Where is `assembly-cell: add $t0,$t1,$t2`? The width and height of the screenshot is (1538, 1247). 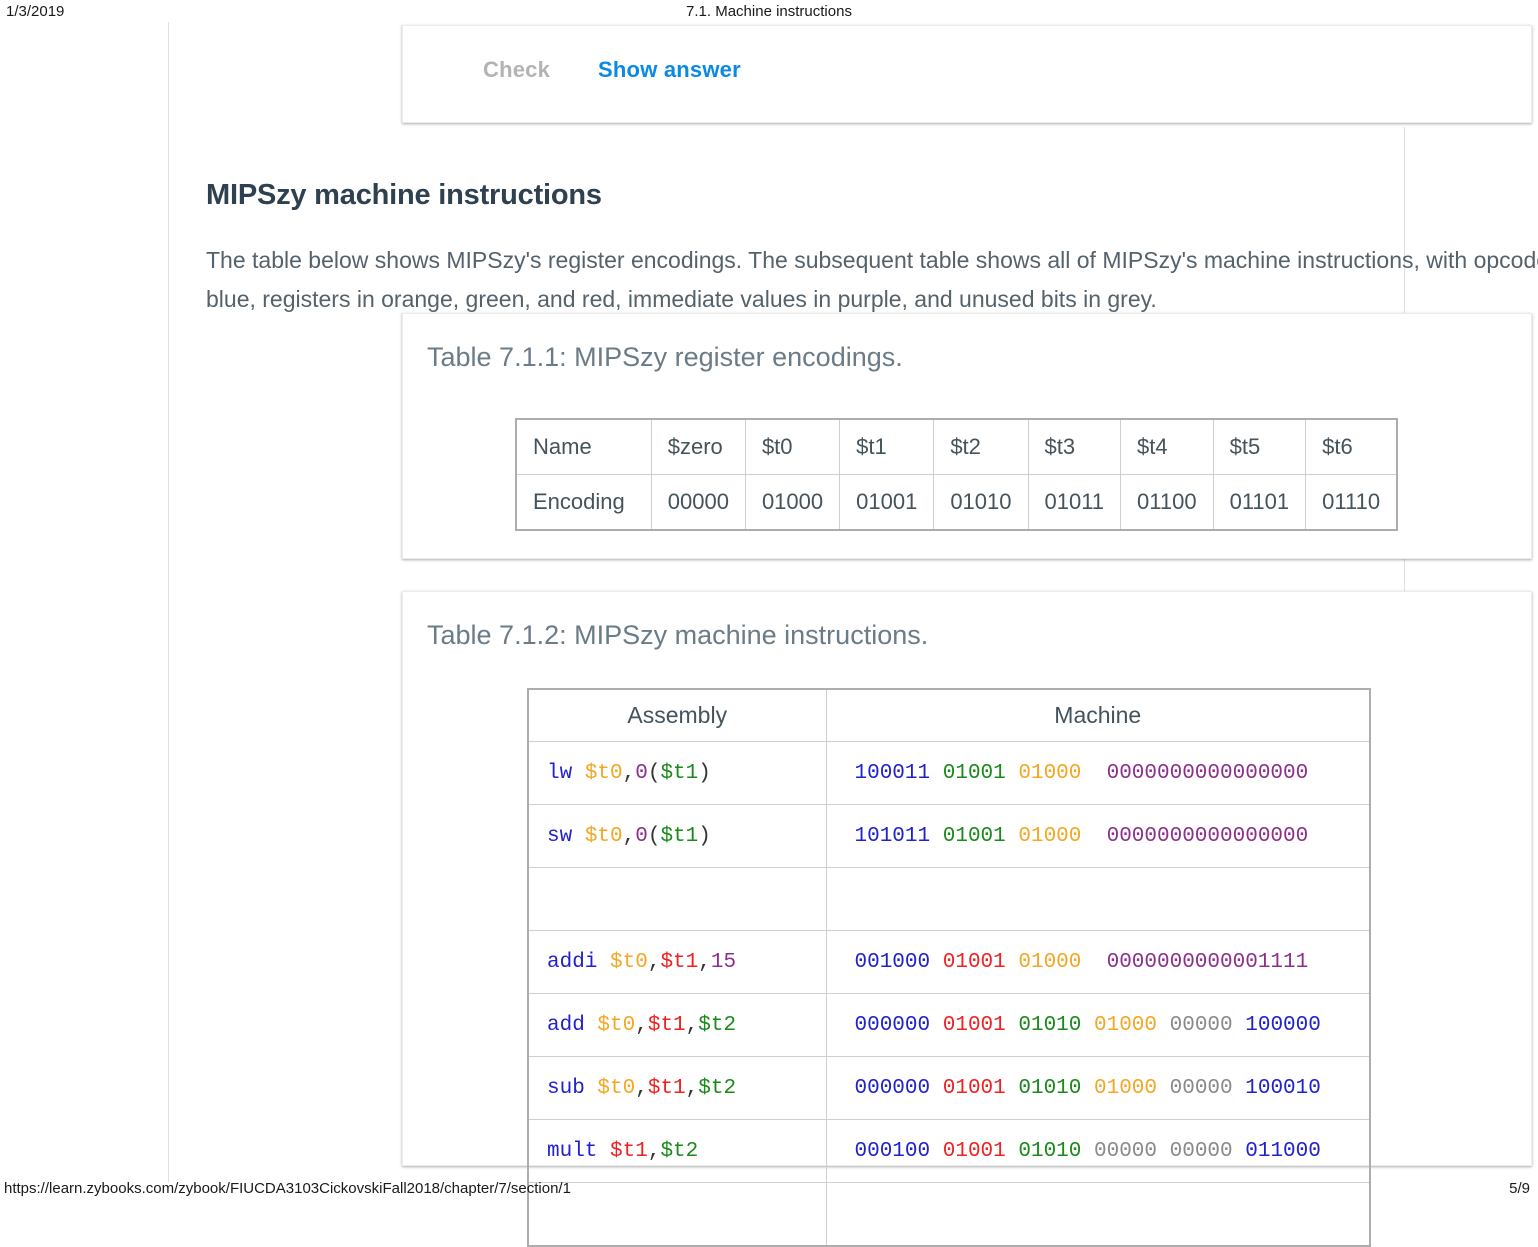
assembly-cell: add $t0,$t1,$t2 is located at coordinates (677, 1025).